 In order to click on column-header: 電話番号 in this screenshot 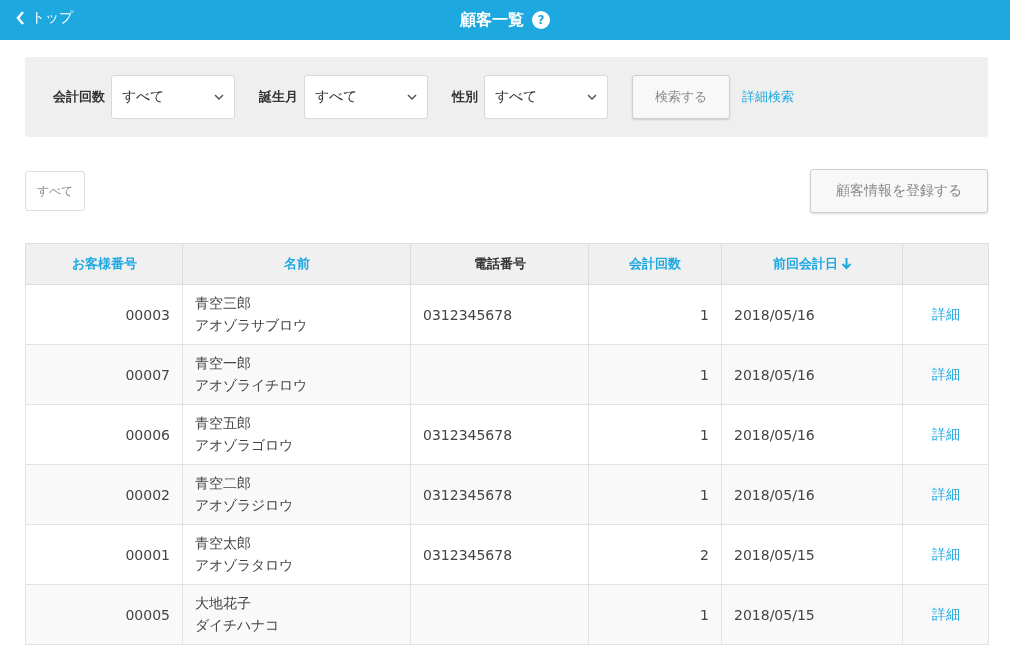, I will do `click(499, 264)`.